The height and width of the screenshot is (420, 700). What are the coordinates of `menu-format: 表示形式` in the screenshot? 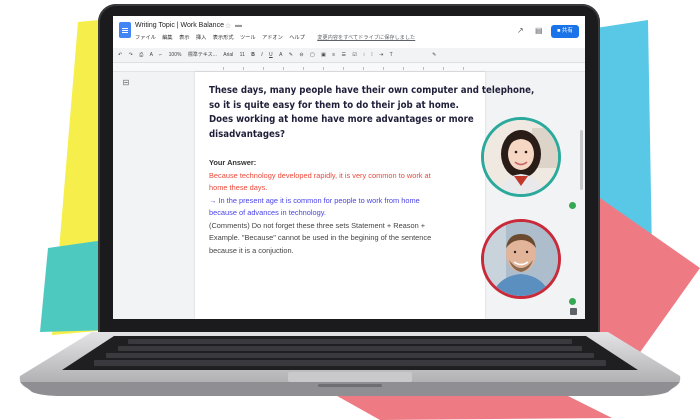 It's located at (223, 38).